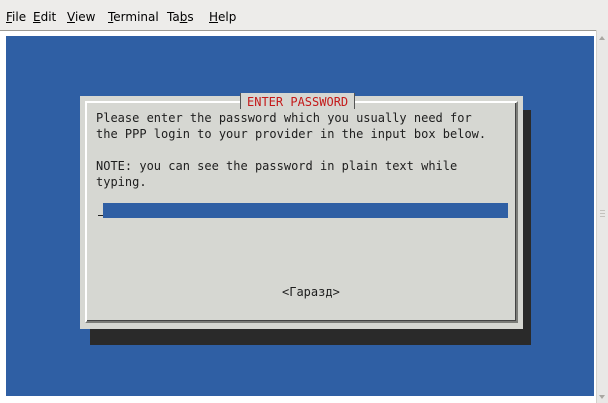 The height and width of the screenshot is (403, 608). I want to click on scrollbar, so click(602, 216).